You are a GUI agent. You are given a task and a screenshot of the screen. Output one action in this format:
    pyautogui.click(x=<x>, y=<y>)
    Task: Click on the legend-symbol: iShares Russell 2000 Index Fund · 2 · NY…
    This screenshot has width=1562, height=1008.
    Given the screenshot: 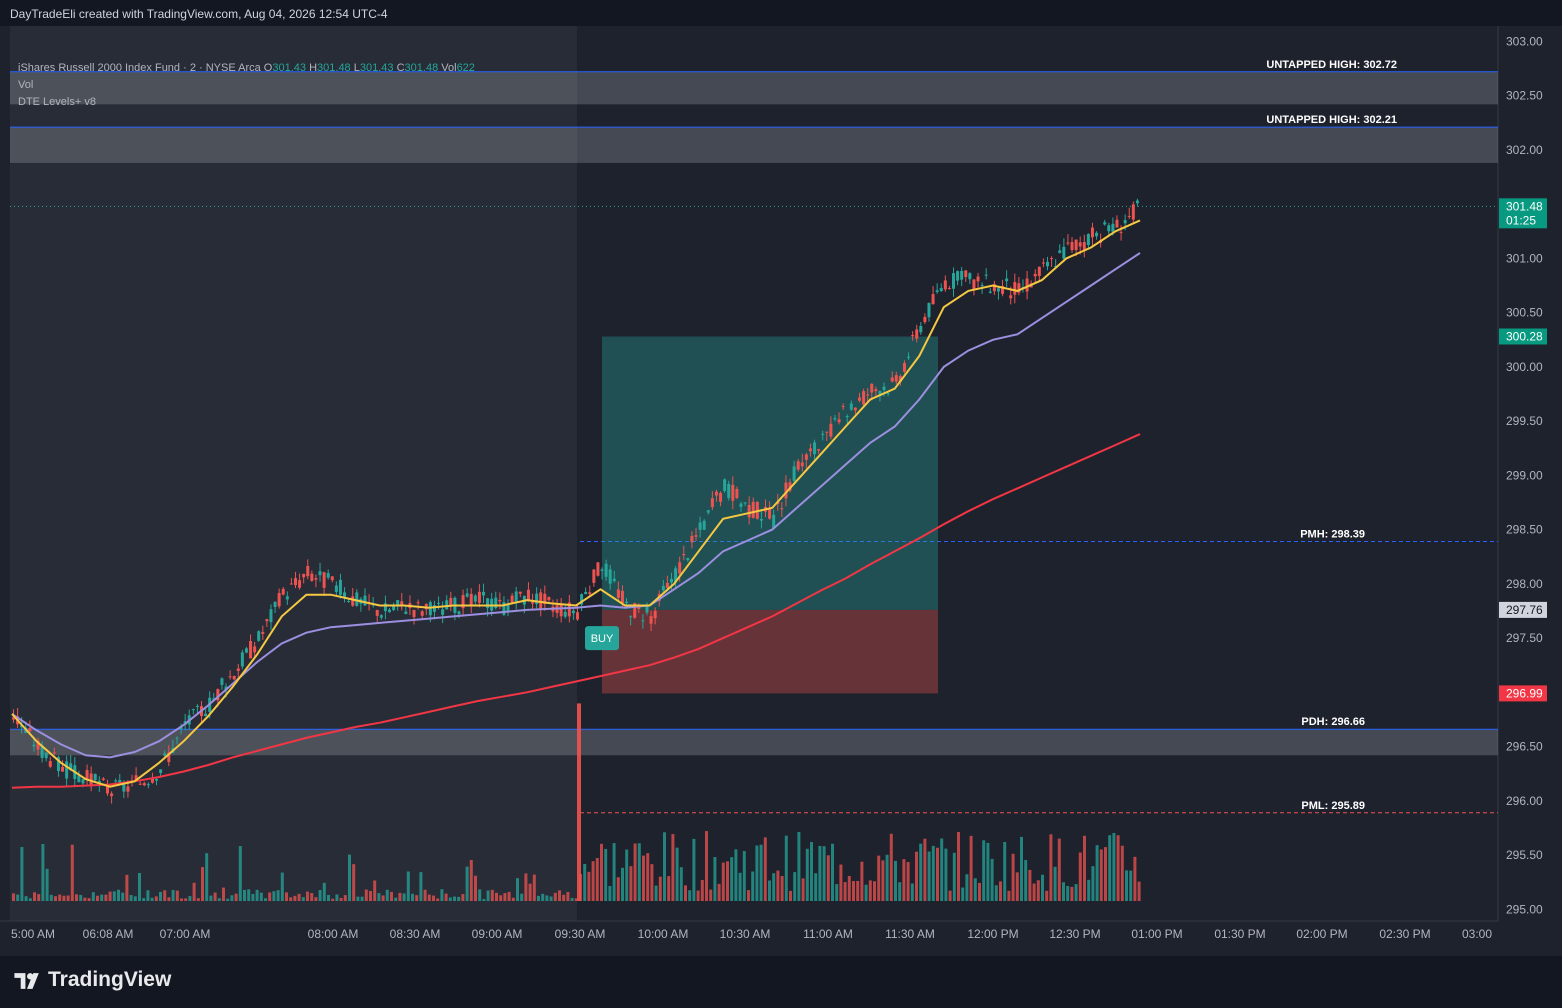 What is the action you would take?
    pyautogui.click(x=139, y=68)
    